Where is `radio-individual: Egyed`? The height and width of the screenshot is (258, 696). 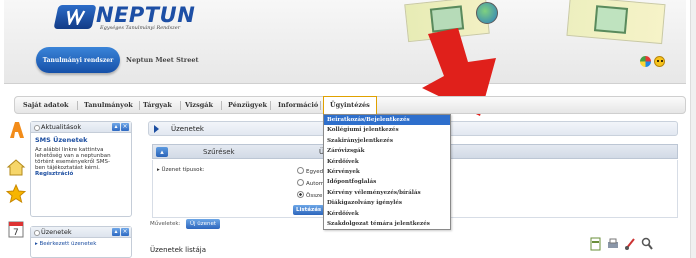 radio-individual: Egyed is located at coordinates (310, 171).